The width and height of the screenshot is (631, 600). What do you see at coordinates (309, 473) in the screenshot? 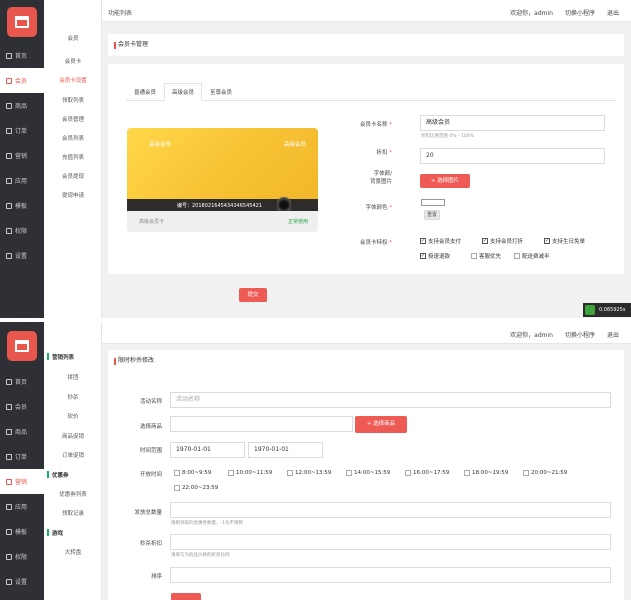
I see `slot-checkbox: 12:00~13:59` at bounding box center [309, 473].